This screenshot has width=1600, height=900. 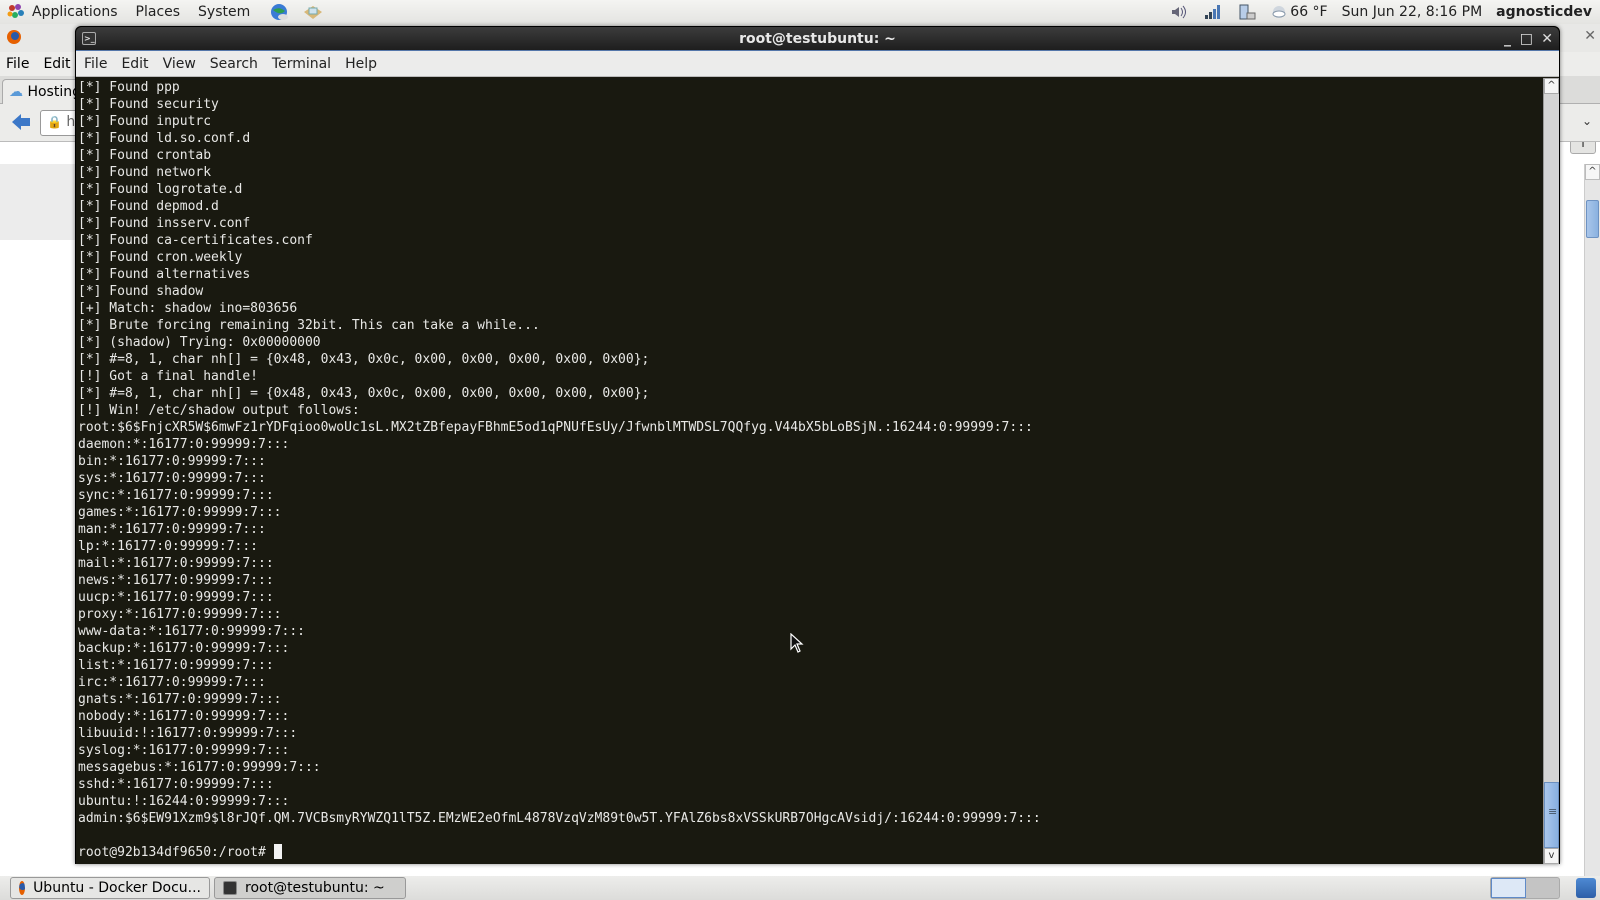 I want to click on user-menu: agnosticdev, so click(x=1544, y=12).